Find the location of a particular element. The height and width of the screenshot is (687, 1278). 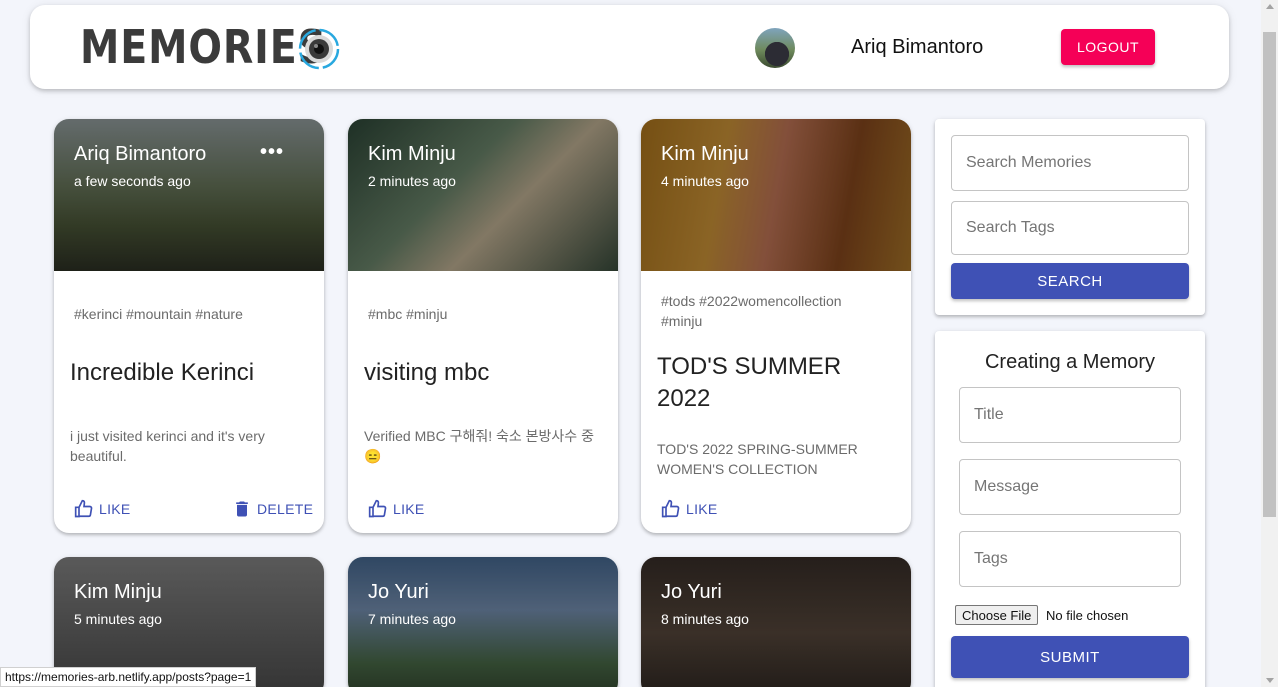

card-time: 8 minutes ago is located at coordinates (705, 619).